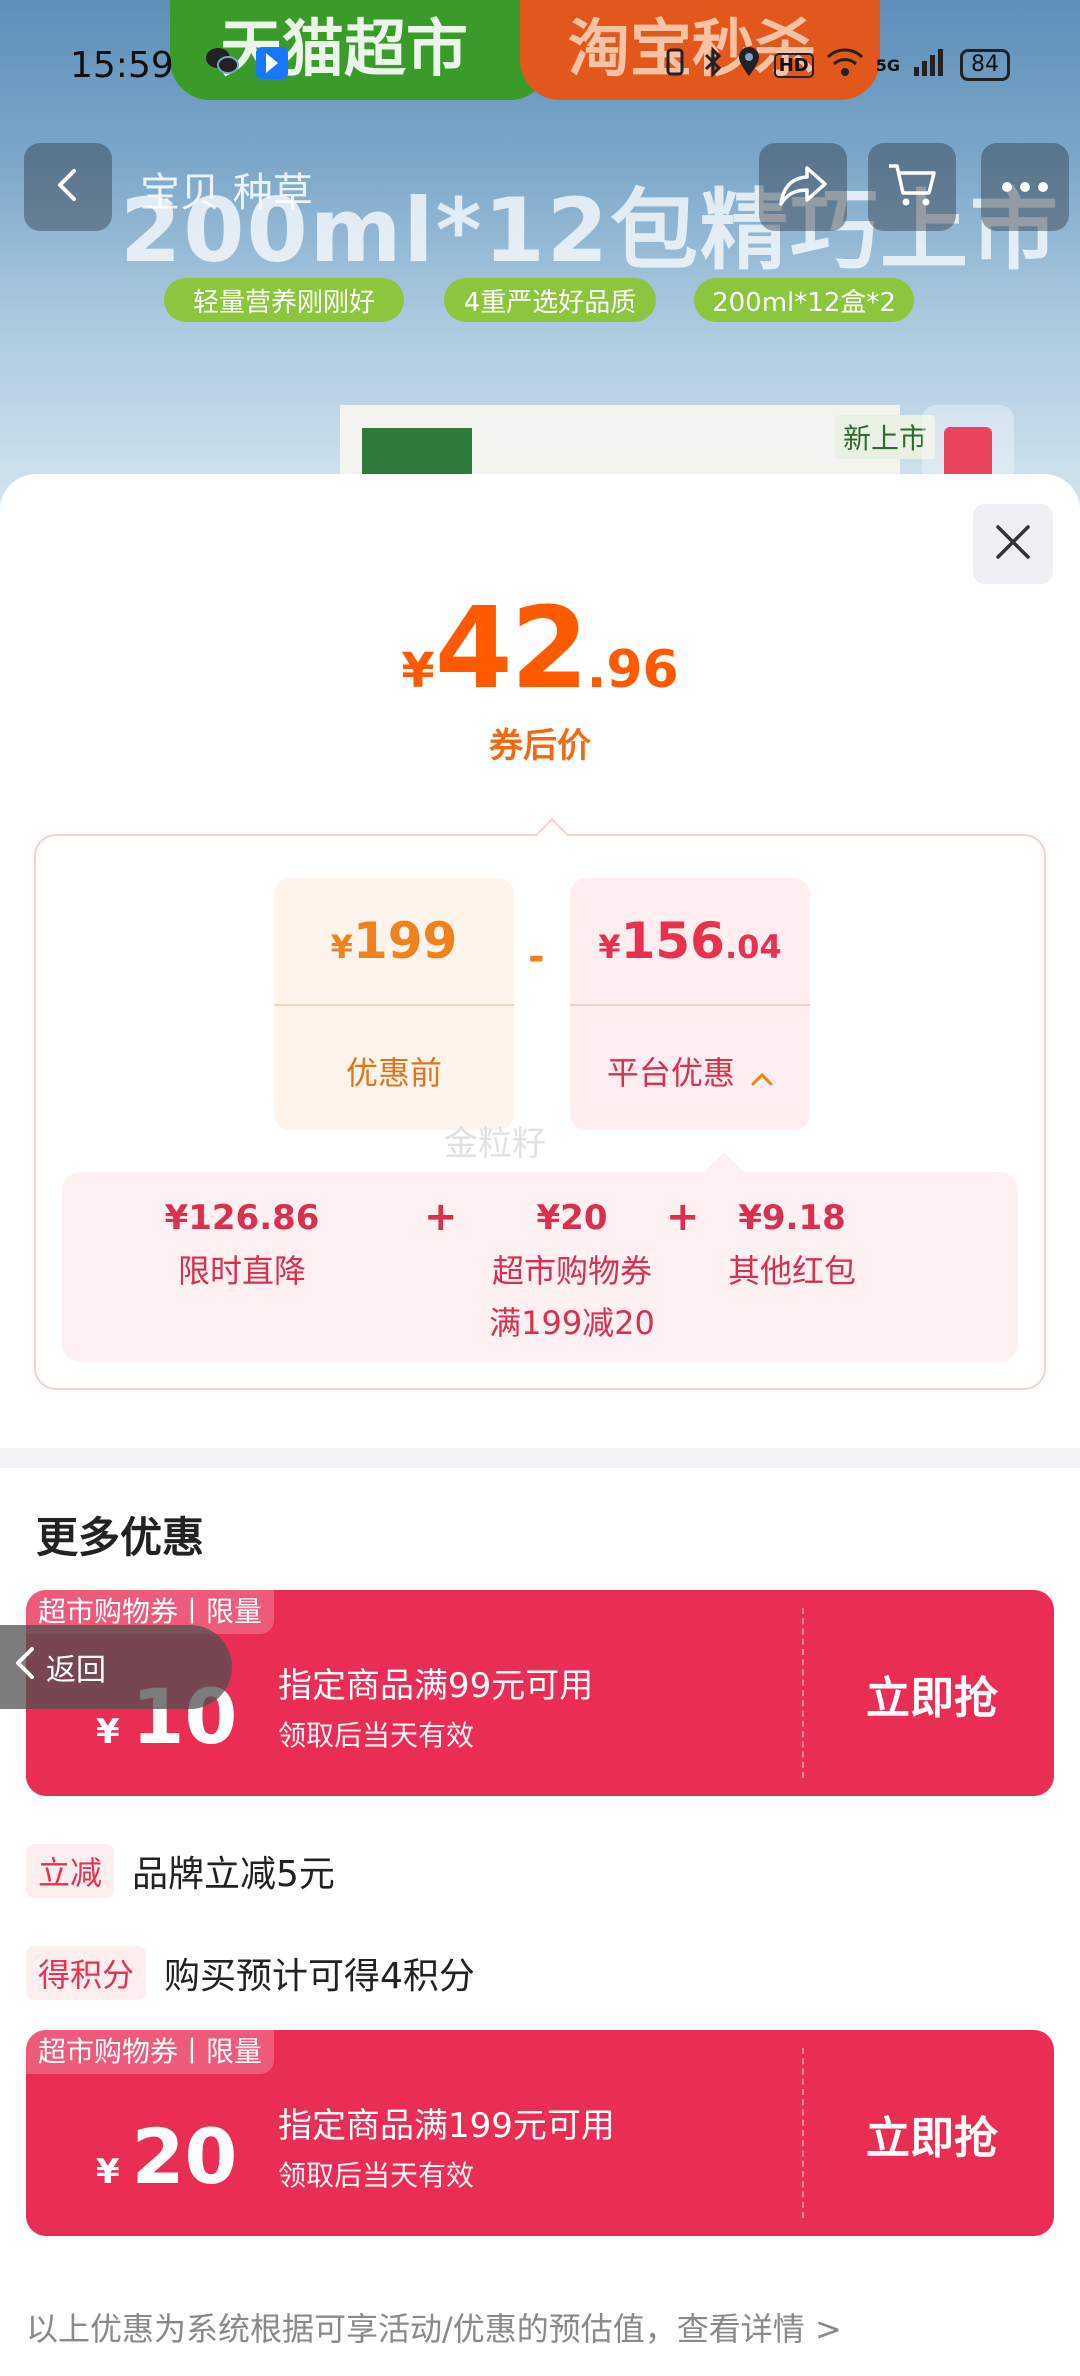  What do you see at coordinates (76, 1670) in the screenshot?
I see `return-label: 返回` at bounding box center [76, 1670].